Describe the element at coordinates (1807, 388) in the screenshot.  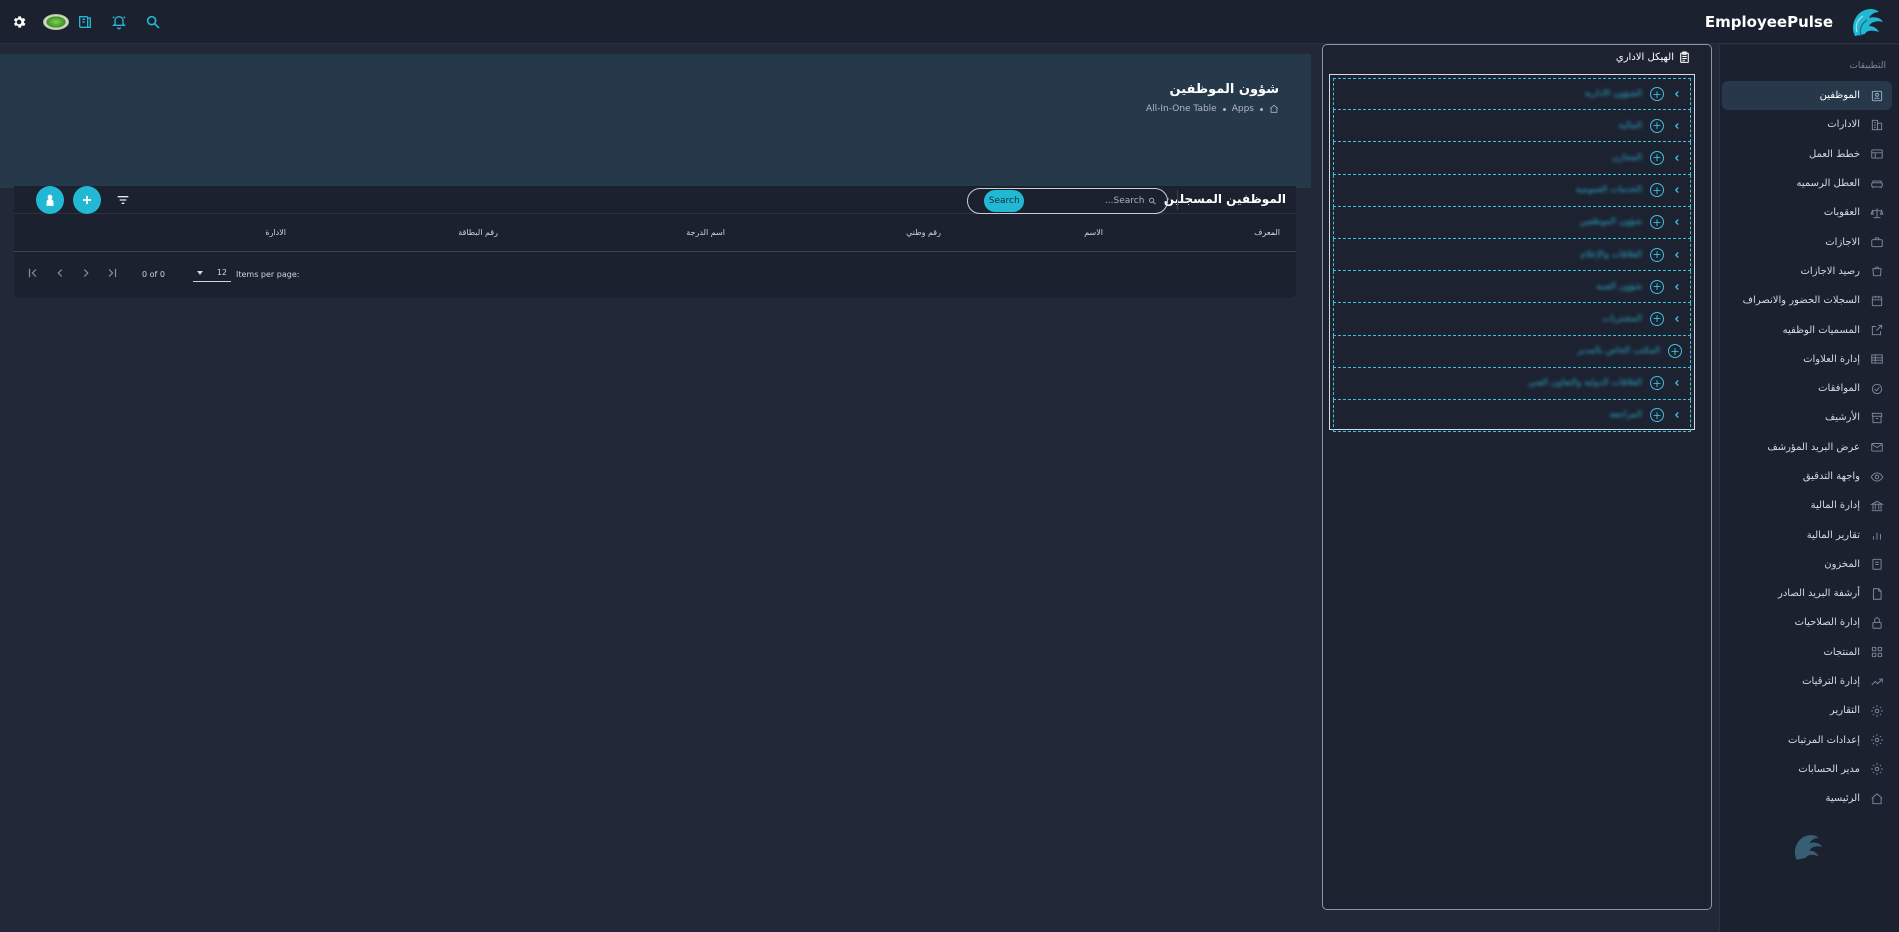
I see `sidebar-item-11: الموافقات` at that location.